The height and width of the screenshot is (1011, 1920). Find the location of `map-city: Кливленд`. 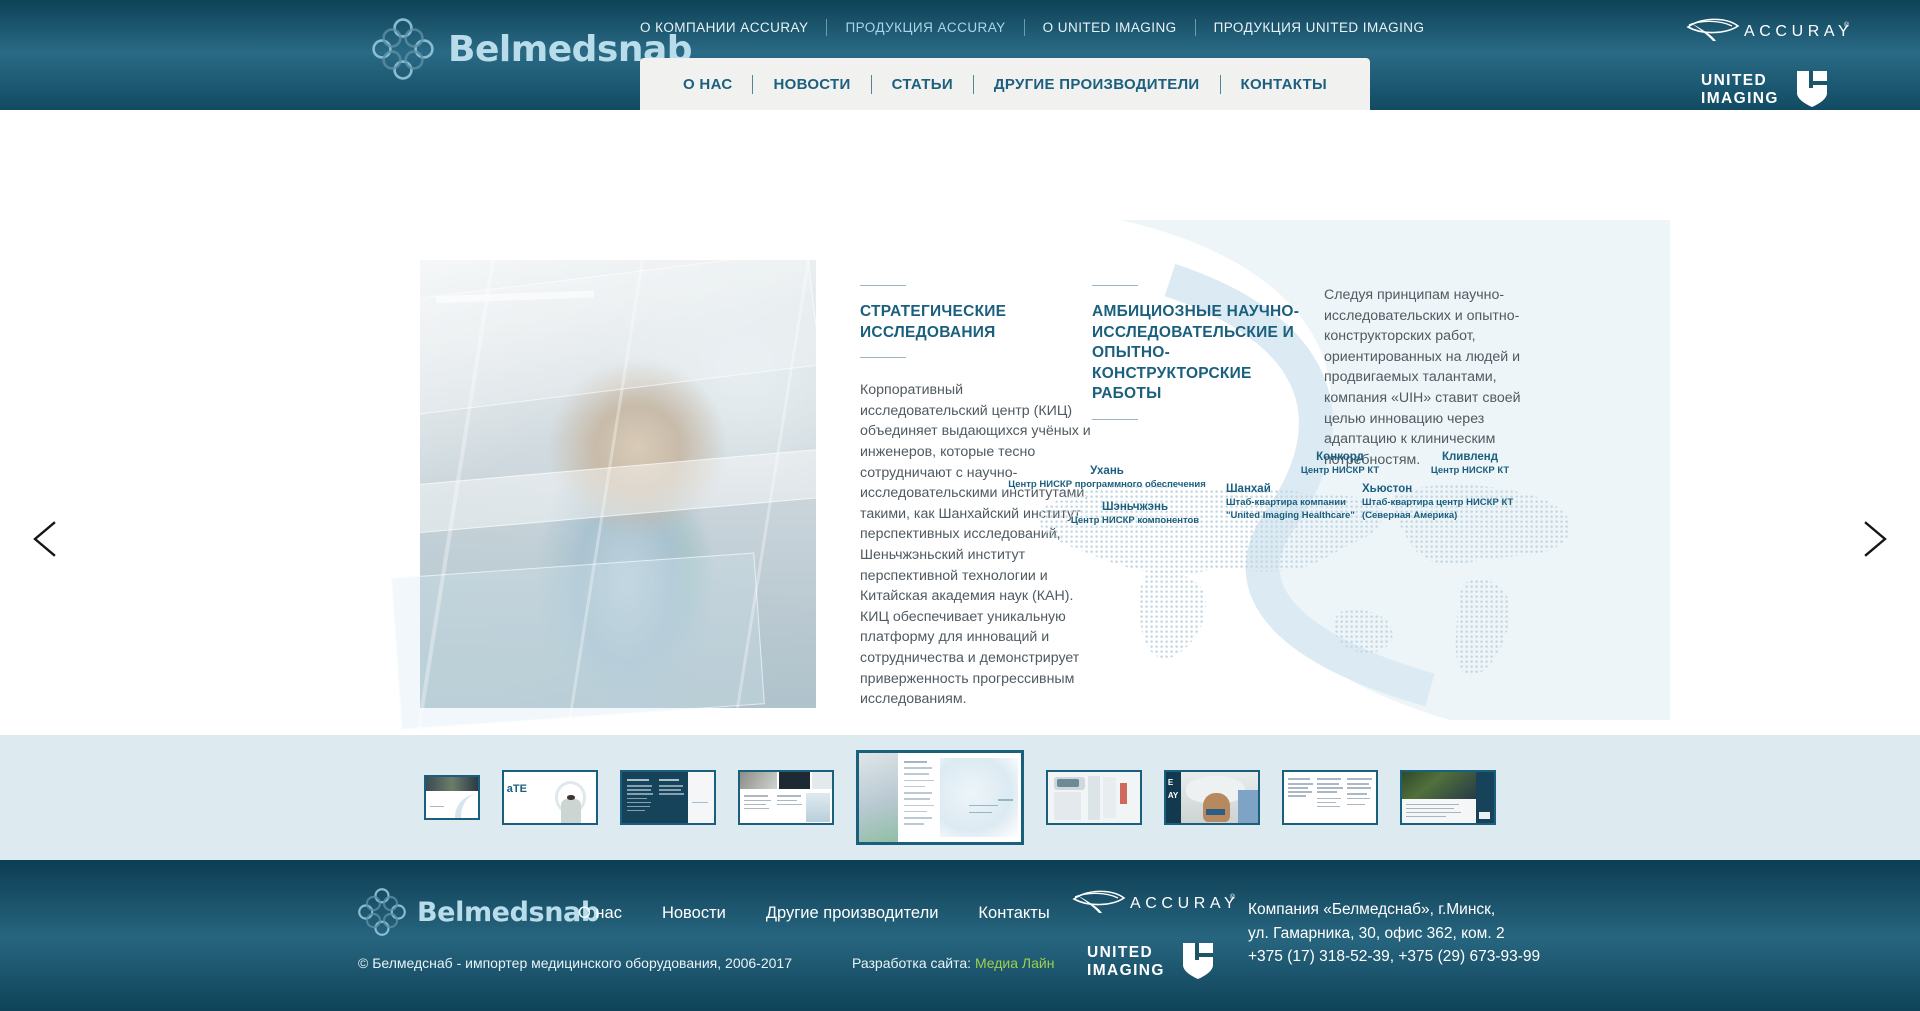

map-city: Кливленд is located at coordinates (1470, 457).